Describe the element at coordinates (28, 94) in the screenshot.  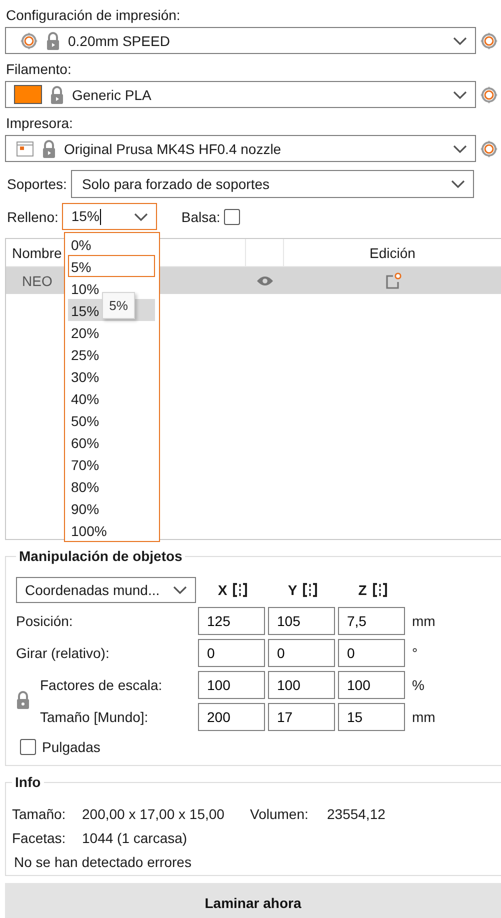
I see `color-swatch` at that location.